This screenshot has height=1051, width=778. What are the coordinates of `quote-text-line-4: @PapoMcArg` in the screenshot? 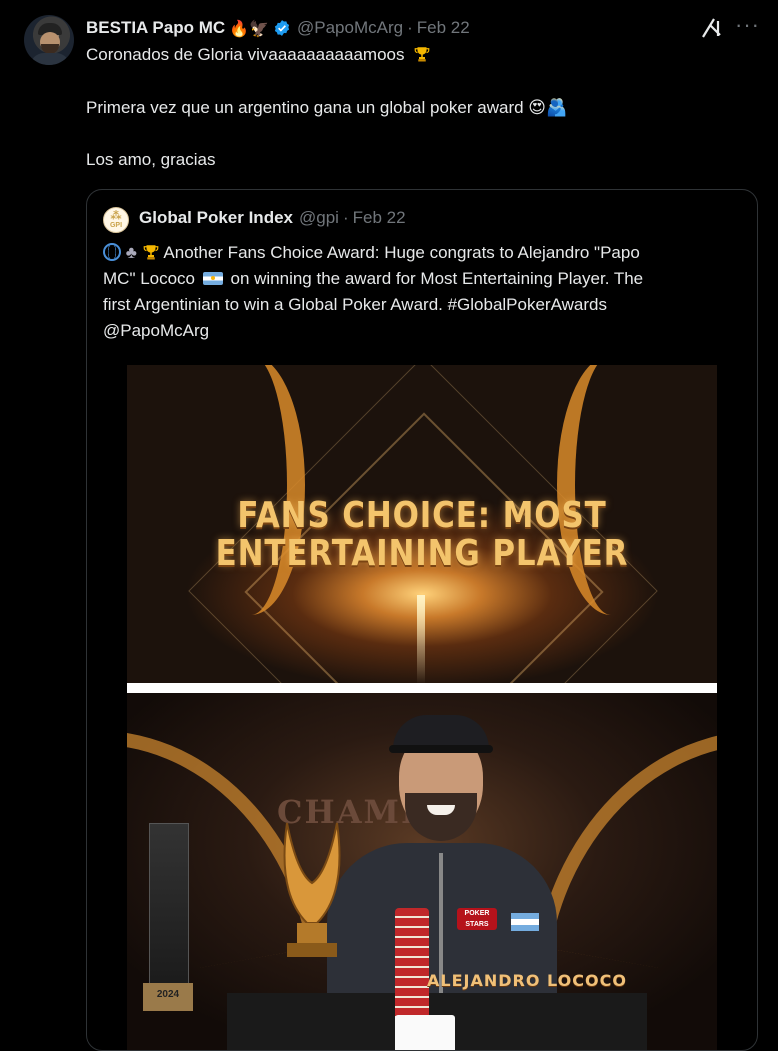 It's located at (156, 331).